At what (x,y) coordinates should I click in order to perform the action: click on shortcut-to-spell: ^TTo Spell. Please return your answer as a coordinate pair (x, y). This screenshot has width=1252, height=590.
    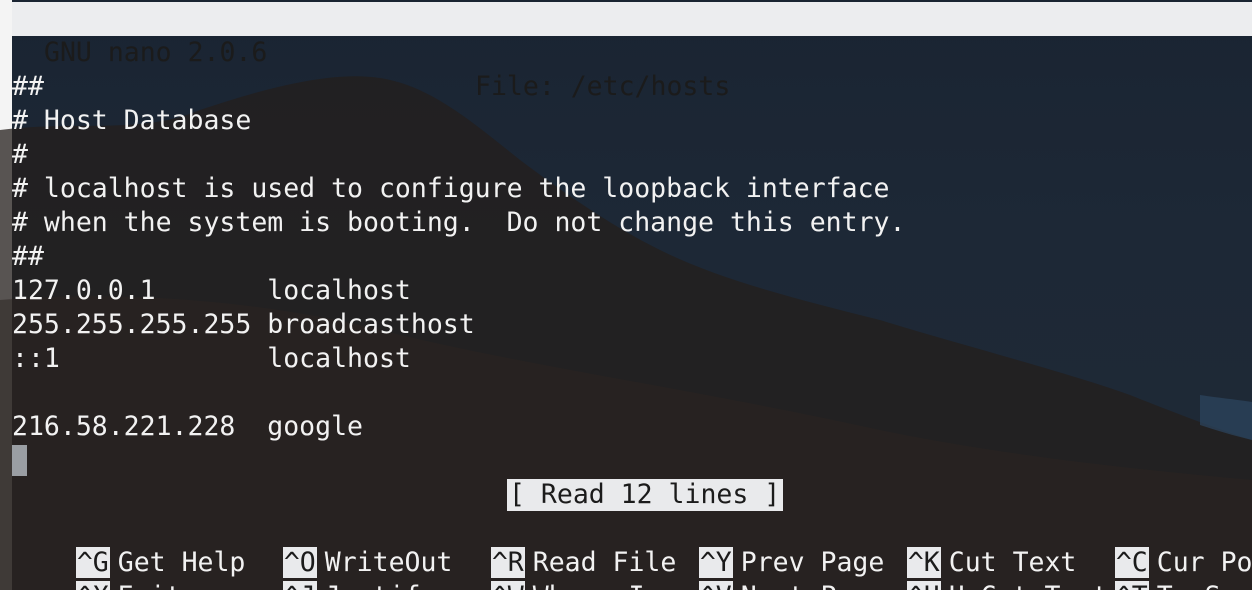
    Looking at the image, I should click on (1151, 568).